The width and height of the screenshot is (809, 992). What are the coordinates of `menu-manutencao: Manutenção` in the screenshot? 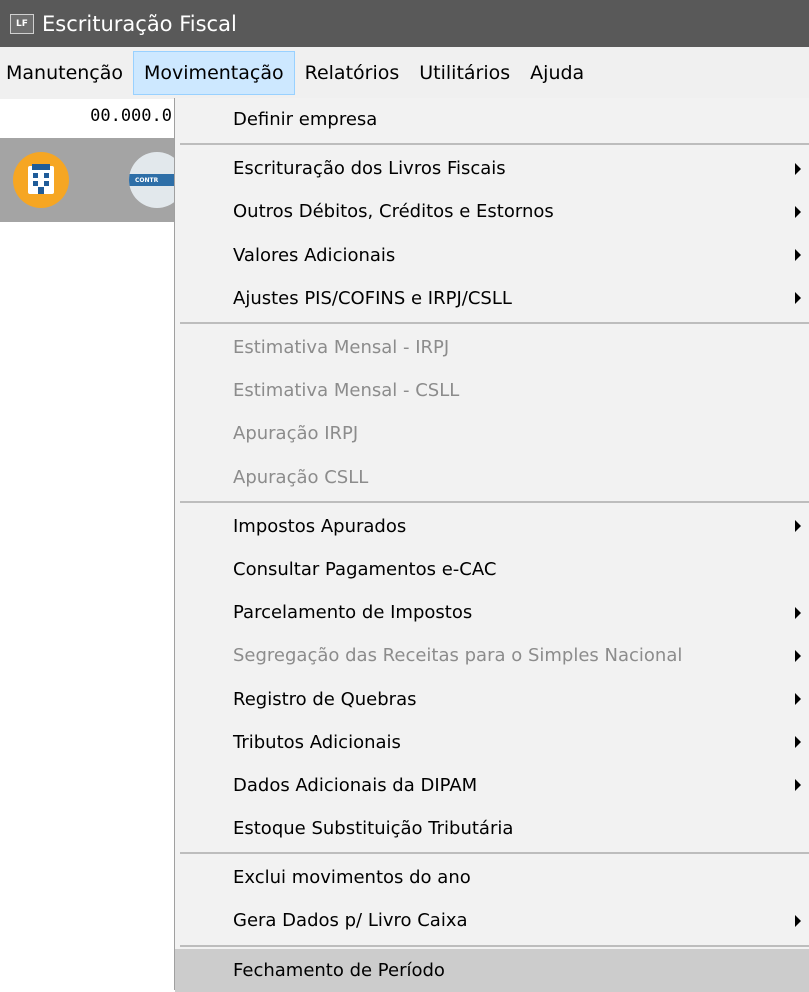 It's located at (66, 73).